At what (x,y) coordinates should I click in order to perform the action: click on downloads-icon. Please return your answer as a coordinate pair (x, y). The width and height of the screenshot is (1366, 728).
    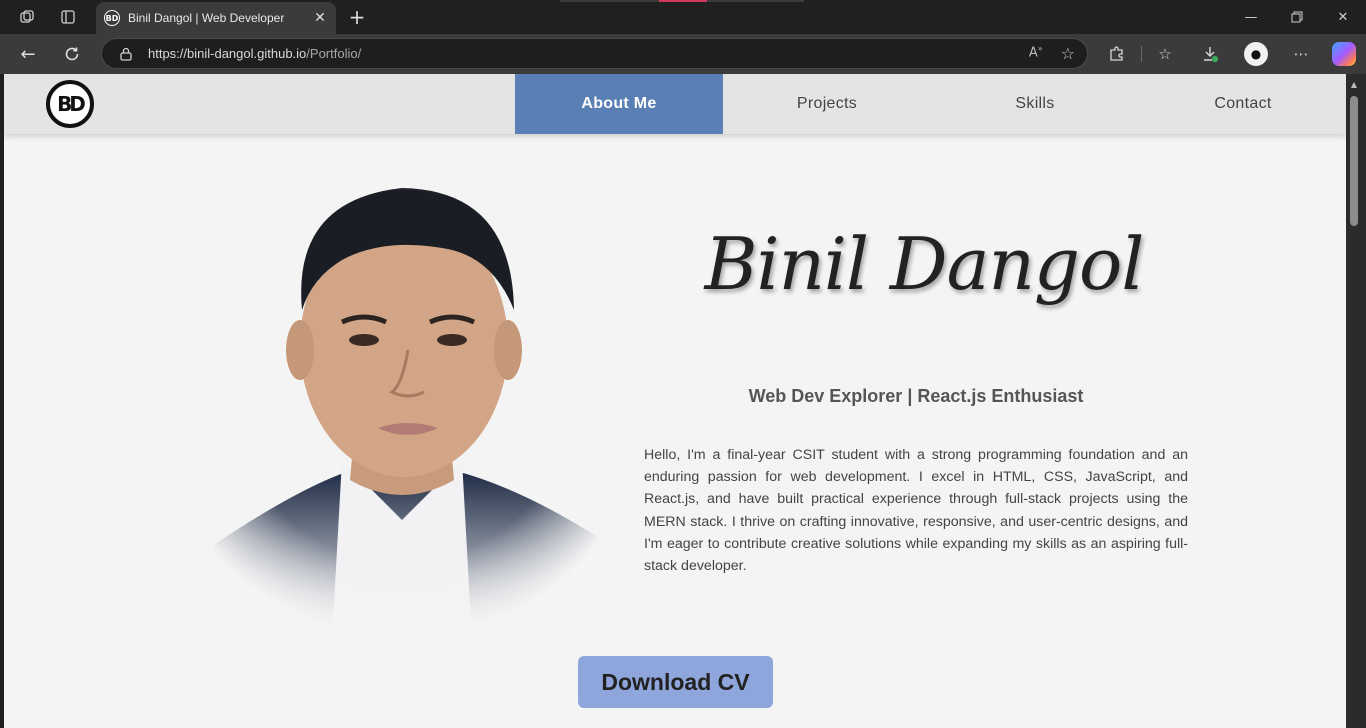
    Looking at the image, I should click on (1210, 54).